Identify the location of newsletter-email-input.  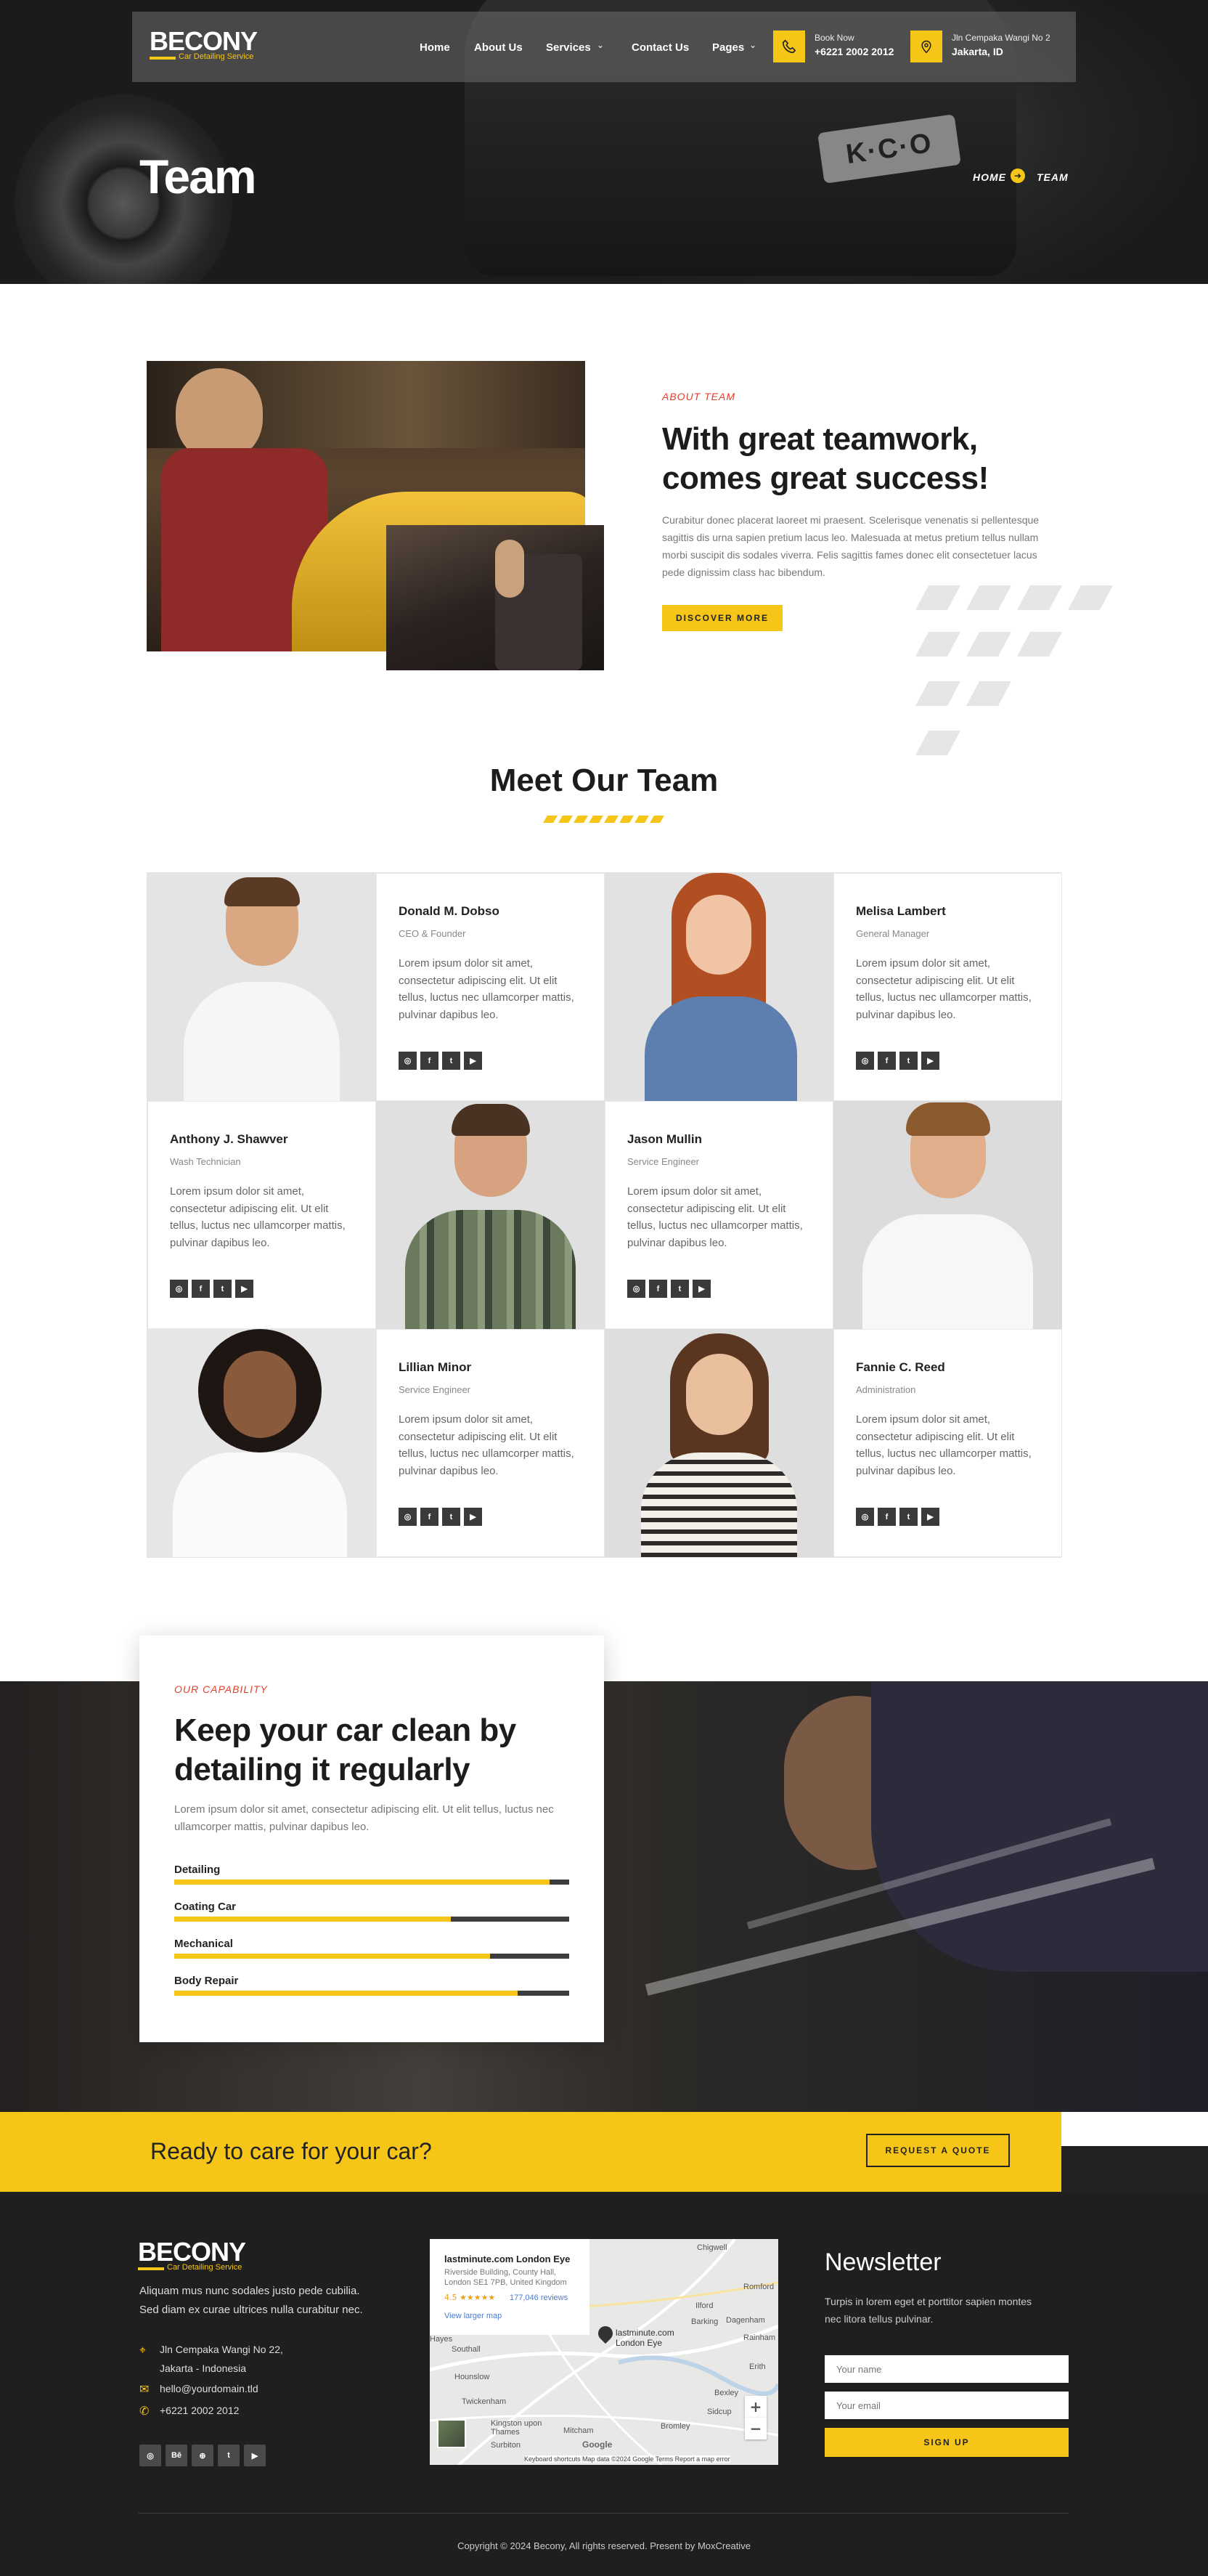
(947, 2406).